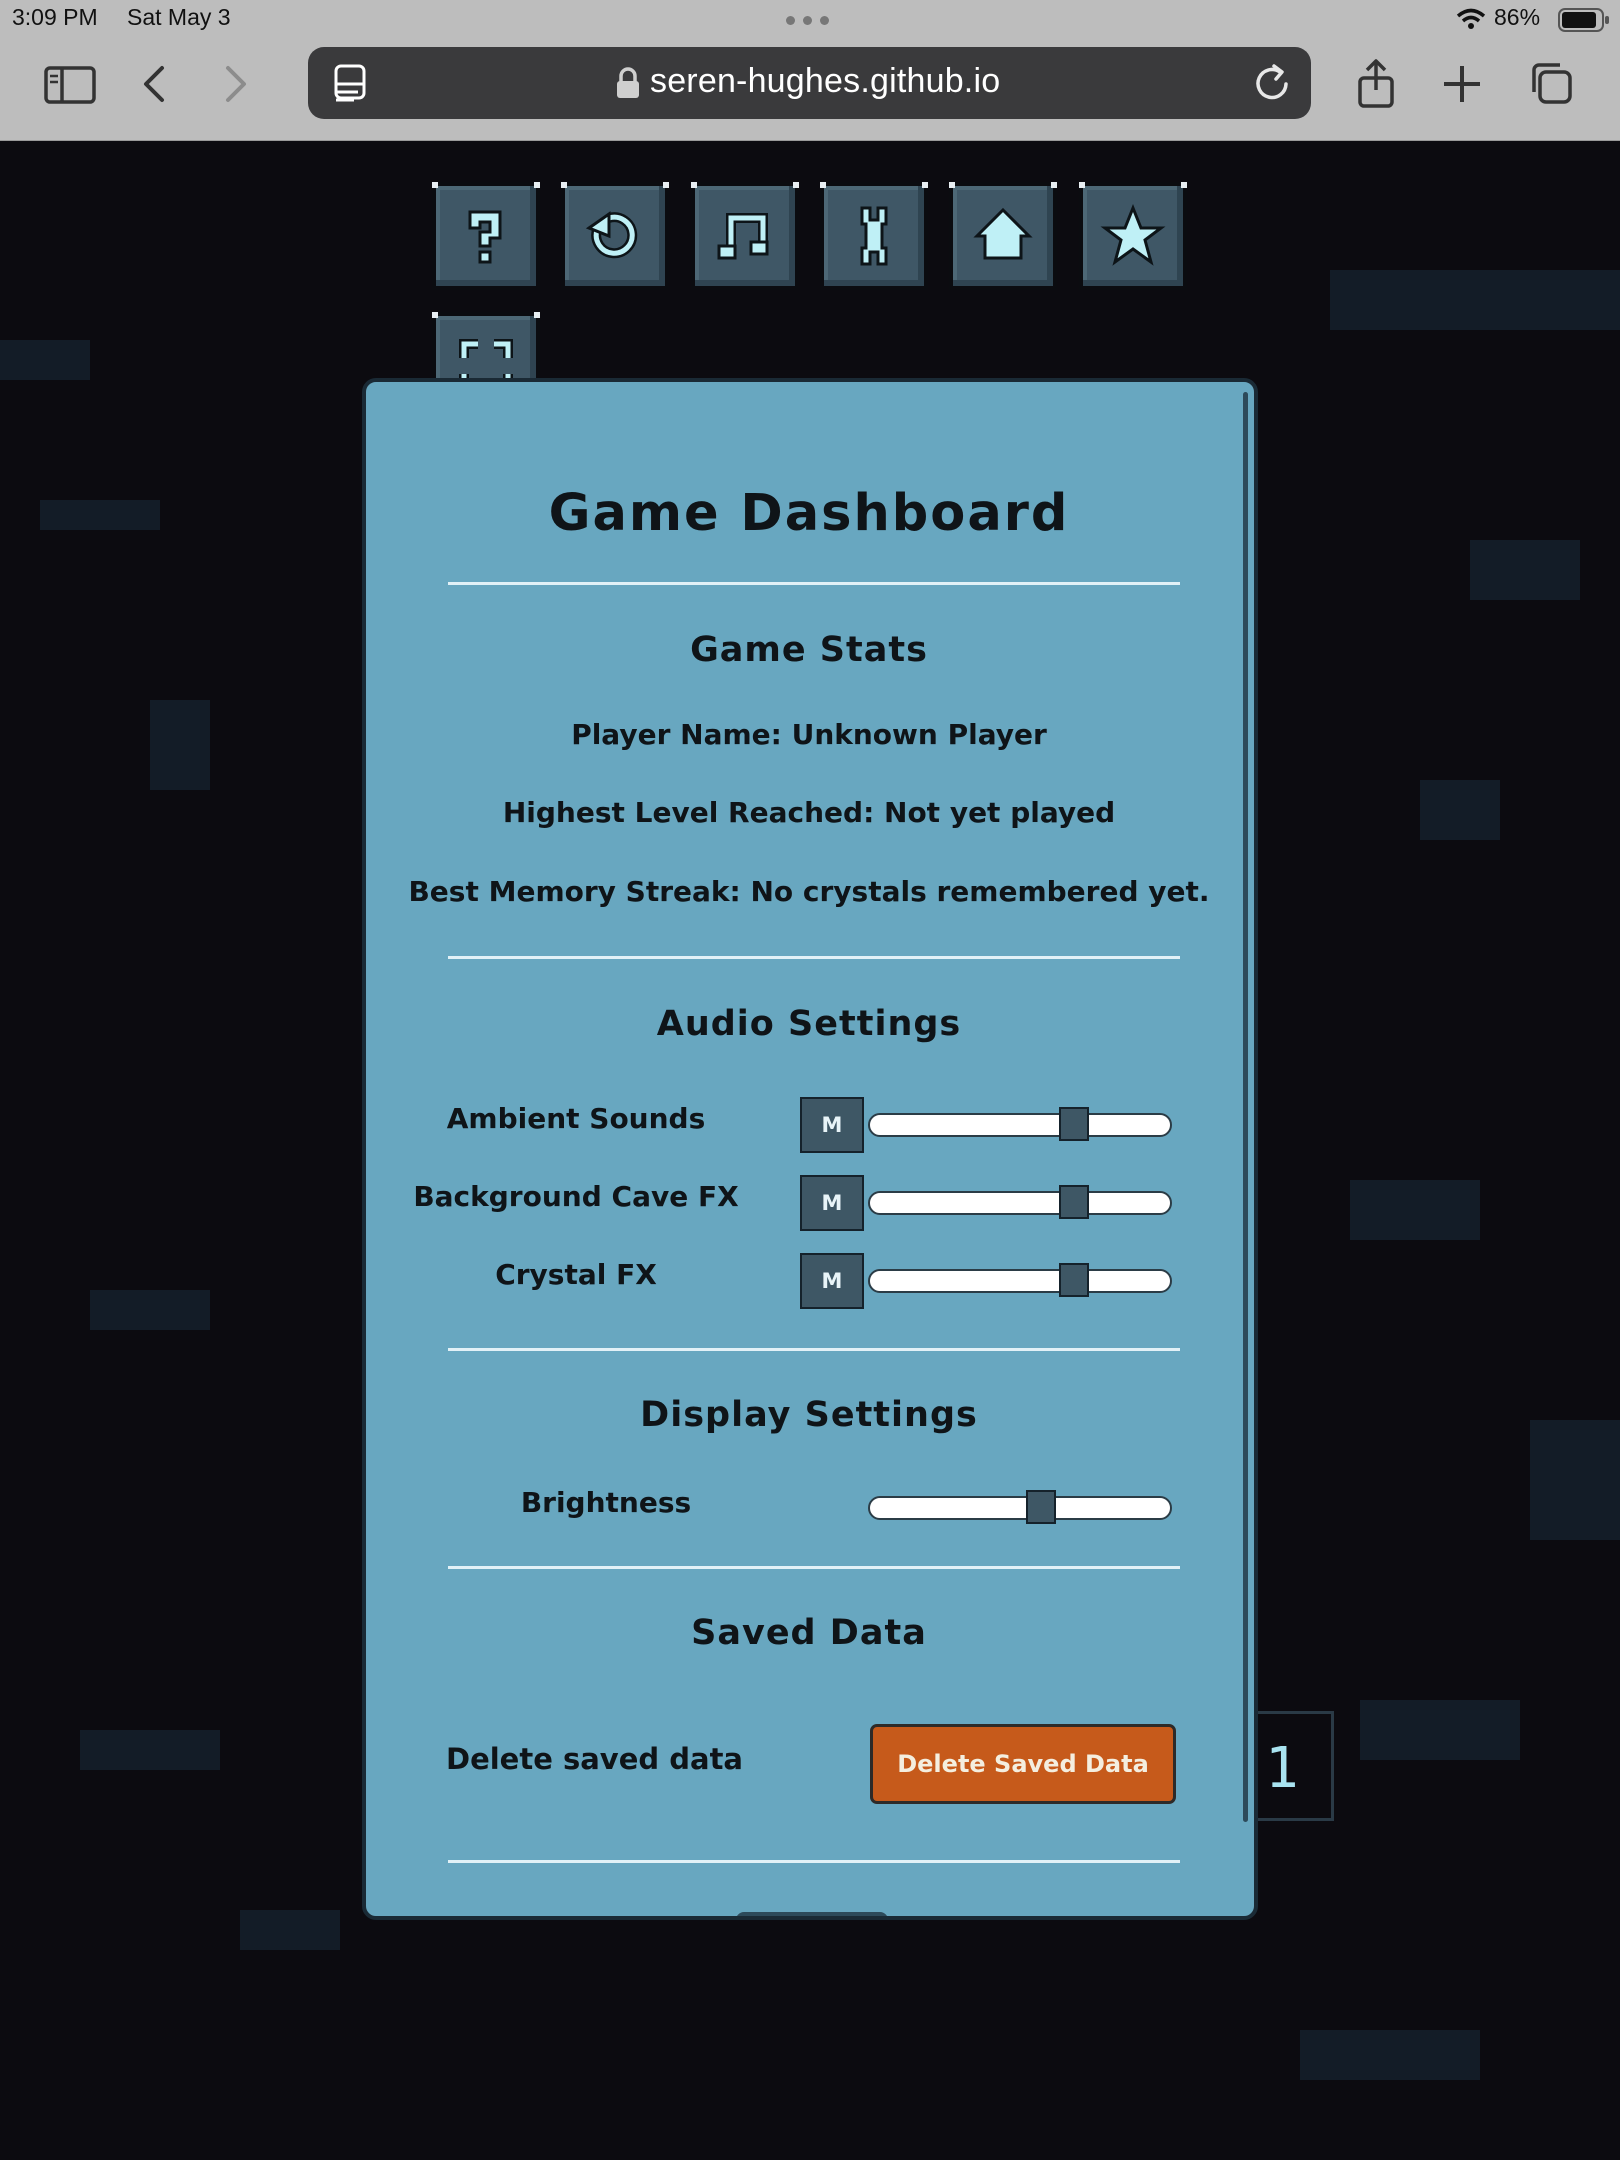 The height and width of the screenshot is (2160, 1620). What do you see at coordinates (809, 1415) in the screenshot?
I see `display-settings-heading: Display Settings` at bounding box center [809, 1415].